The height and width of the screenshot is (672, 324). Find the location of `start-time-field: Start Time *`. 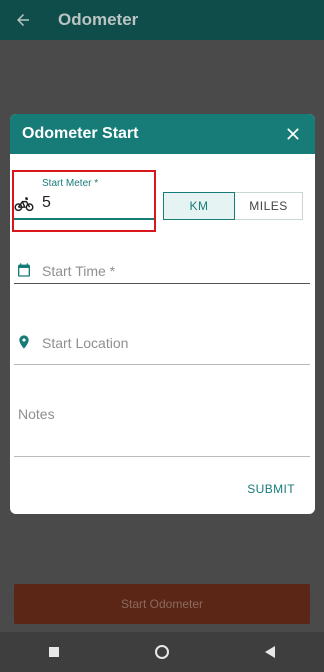

start-time-field: Start Time * is located at coordinates (162, 270).